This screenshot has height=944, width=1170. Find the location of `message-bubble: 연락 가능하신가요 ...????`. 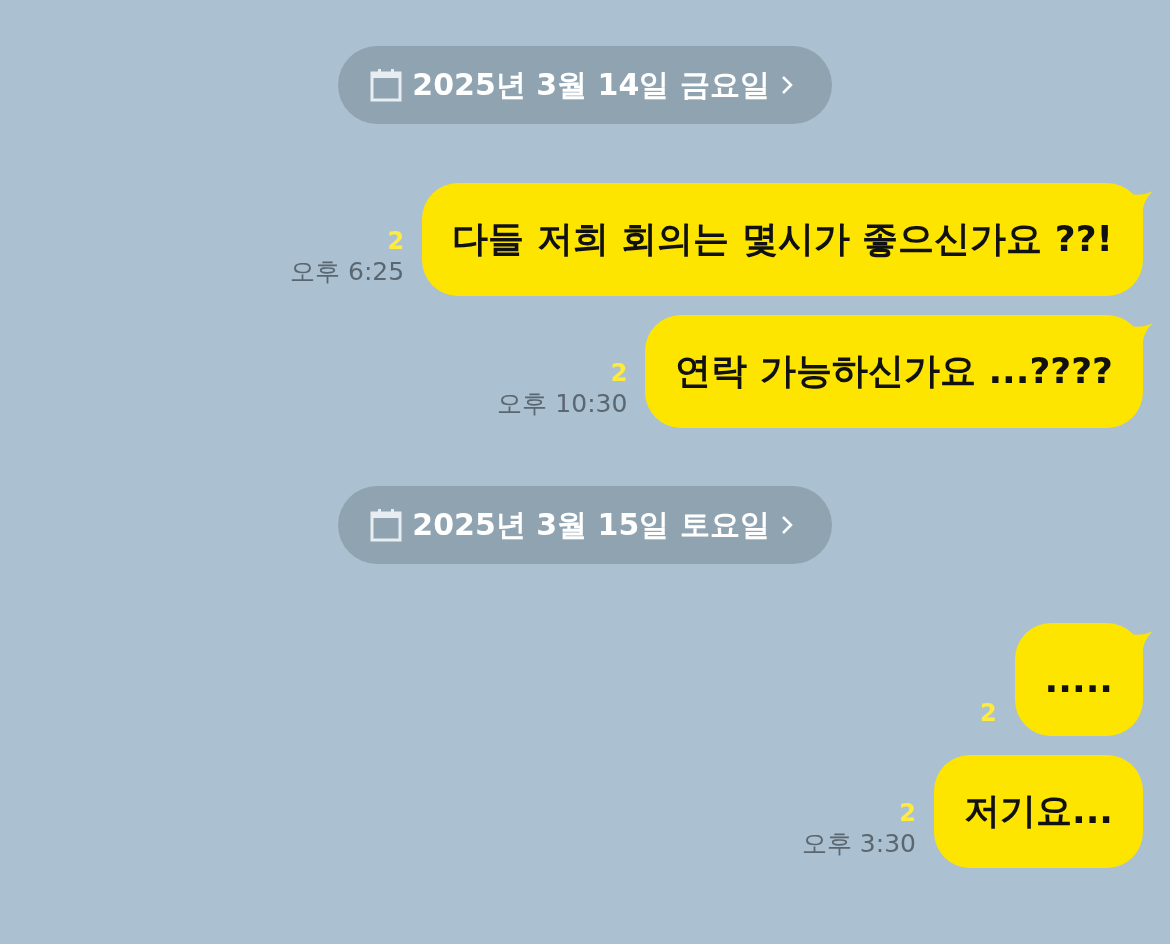

message-bubble: 연락 가능하신가요 ...???? is located at coordinates (894, 371).